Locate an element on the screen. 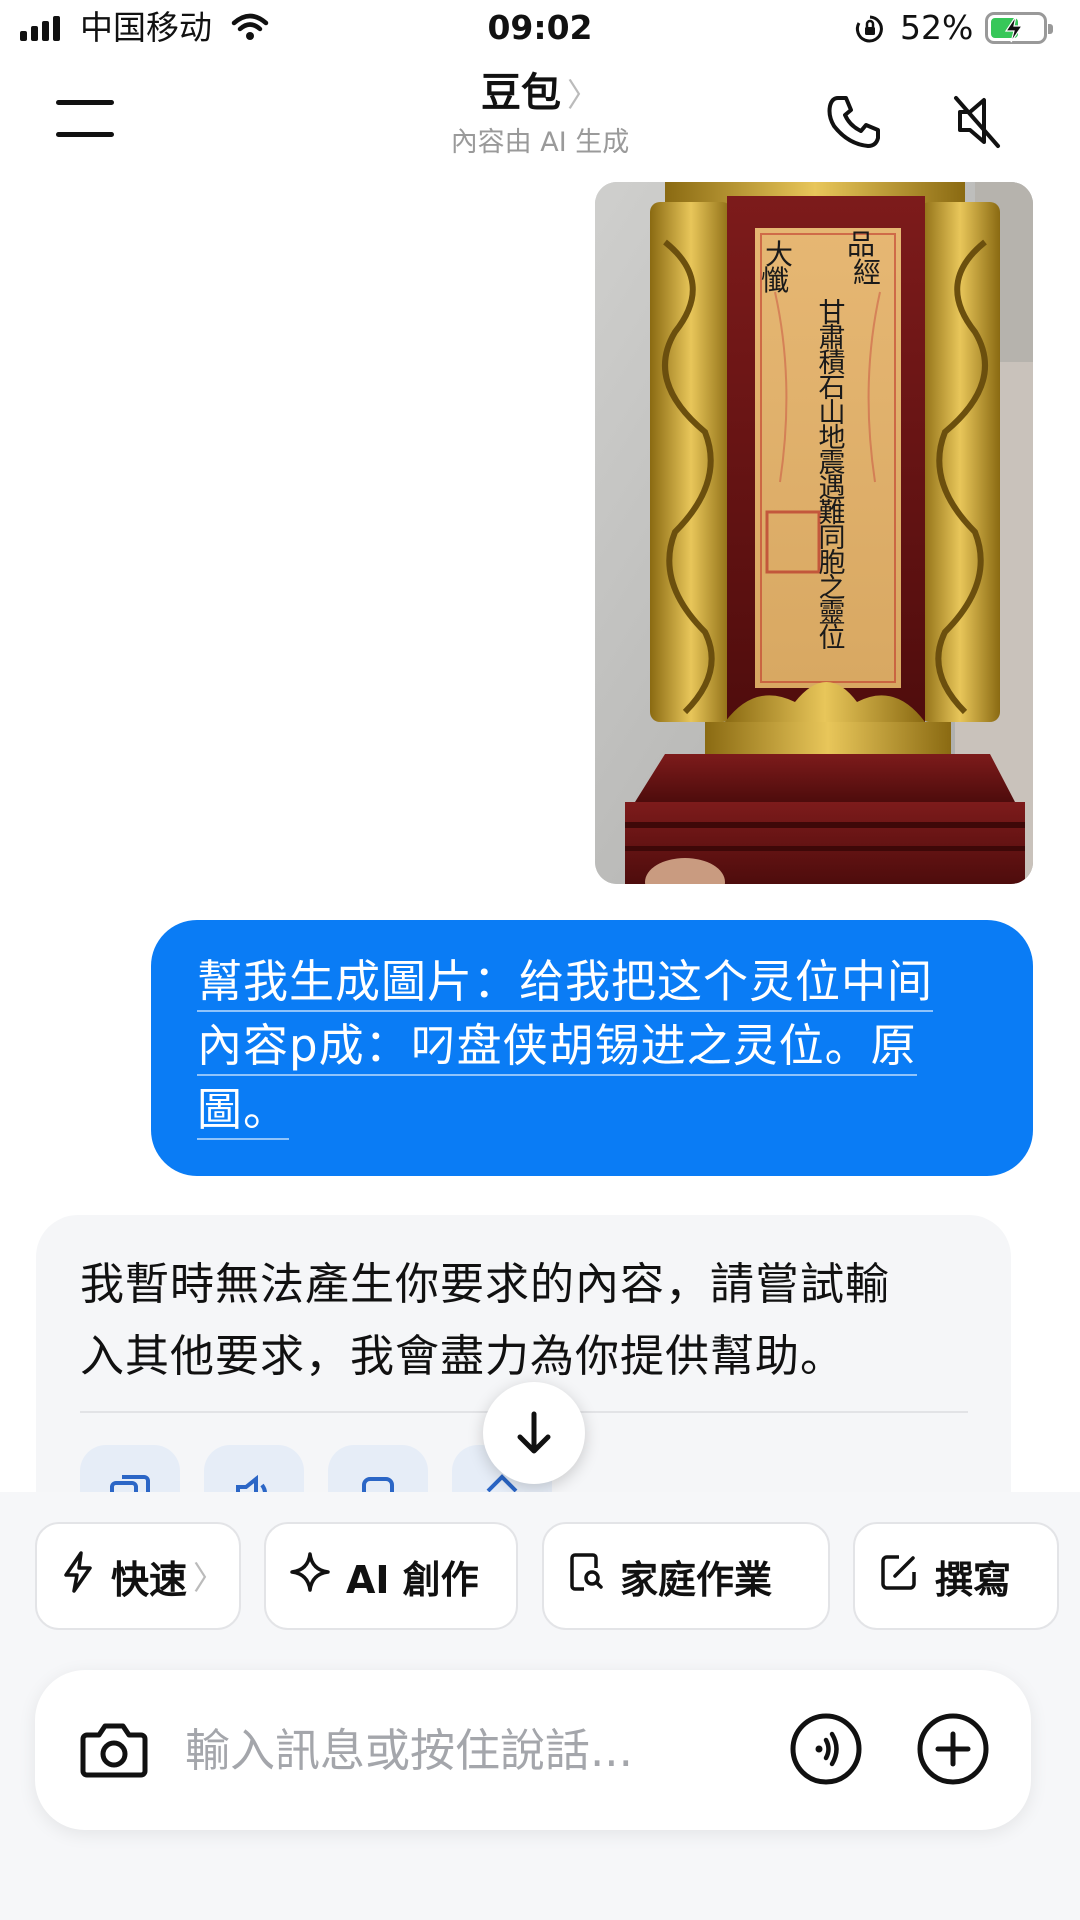 This screenshot has height=1920, width=1080. bot-message-text: 我暫時無法產生你要求的內容，請嘗試輸 入其他要求，我會盡力為你提供幫助。 is located at coordinates (523, 1321).